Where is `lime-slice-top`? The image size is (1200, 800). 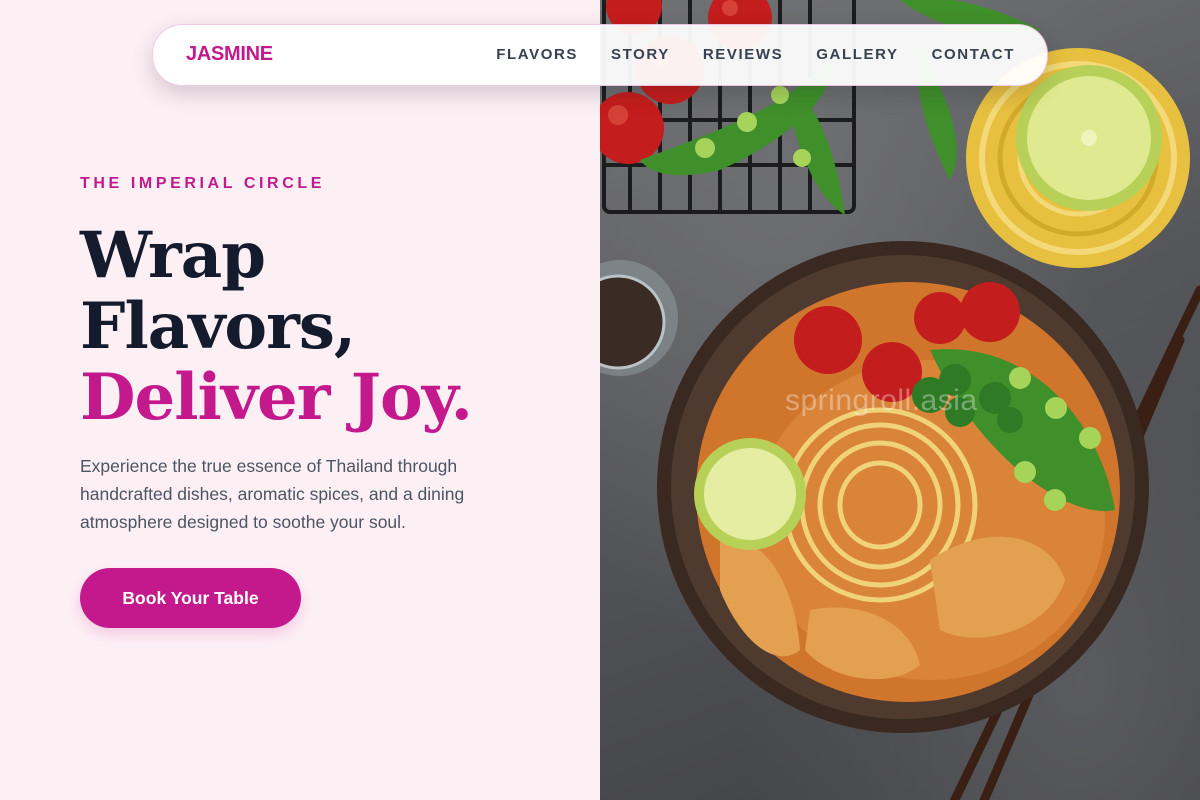
lime-slice-top is located at coordinates (1089, 138).